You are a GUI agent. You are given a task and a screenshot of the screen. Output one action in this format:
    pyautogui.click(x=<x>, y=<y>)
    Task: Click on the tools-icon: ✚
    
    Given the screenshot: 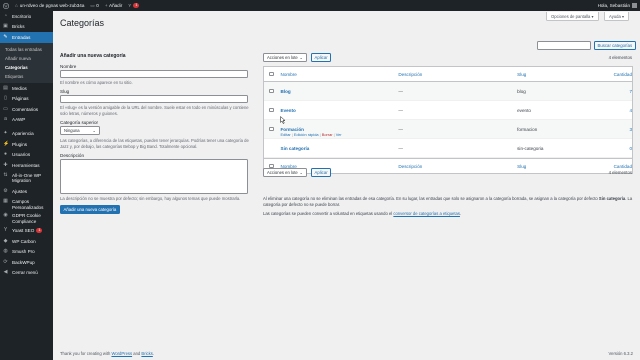 What is the action you would take?
    pyautogui.click(x=5, y=164)
    